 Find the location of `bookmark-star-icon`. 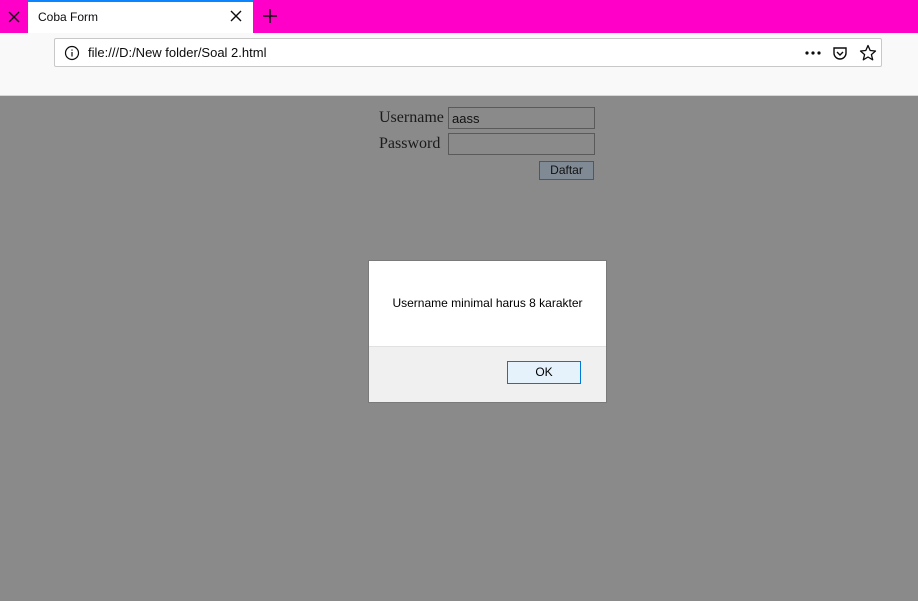

bookmark-star-icon is located at coordinates (868, 53).